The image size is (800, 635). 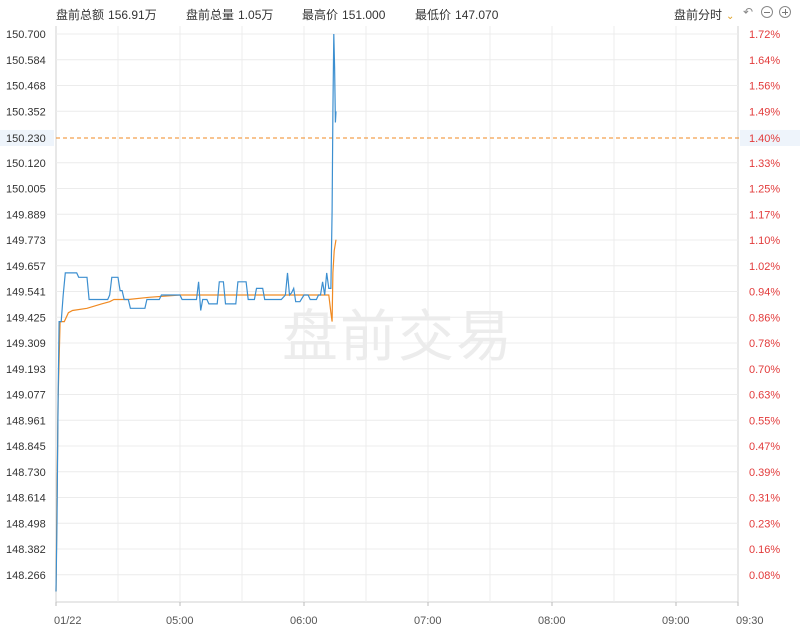 What do you see at coordinates (764, 344) in the screenshot?
I see `pct-tick-label: 0.78%` at bounding box center [764, 344].